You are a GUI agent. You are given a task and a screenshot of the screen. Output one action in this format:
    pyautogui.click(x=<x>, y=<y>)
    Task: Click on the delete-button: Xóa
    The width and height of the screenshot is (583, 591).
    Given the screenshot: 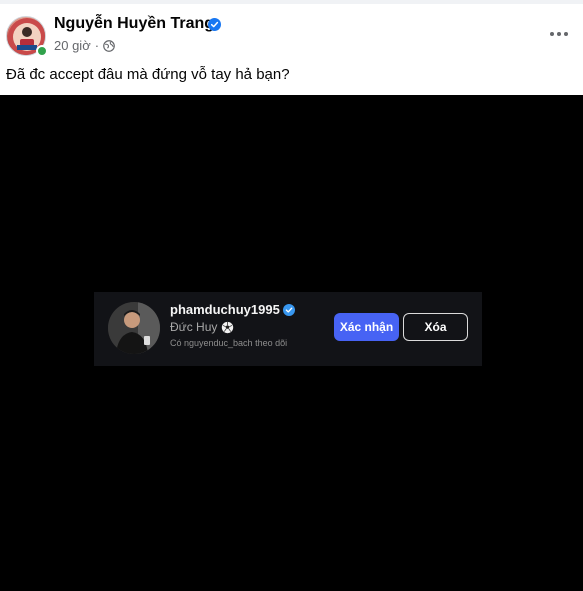 What is the action you would take?
    pyautogui.click(x=435, y=327)
    